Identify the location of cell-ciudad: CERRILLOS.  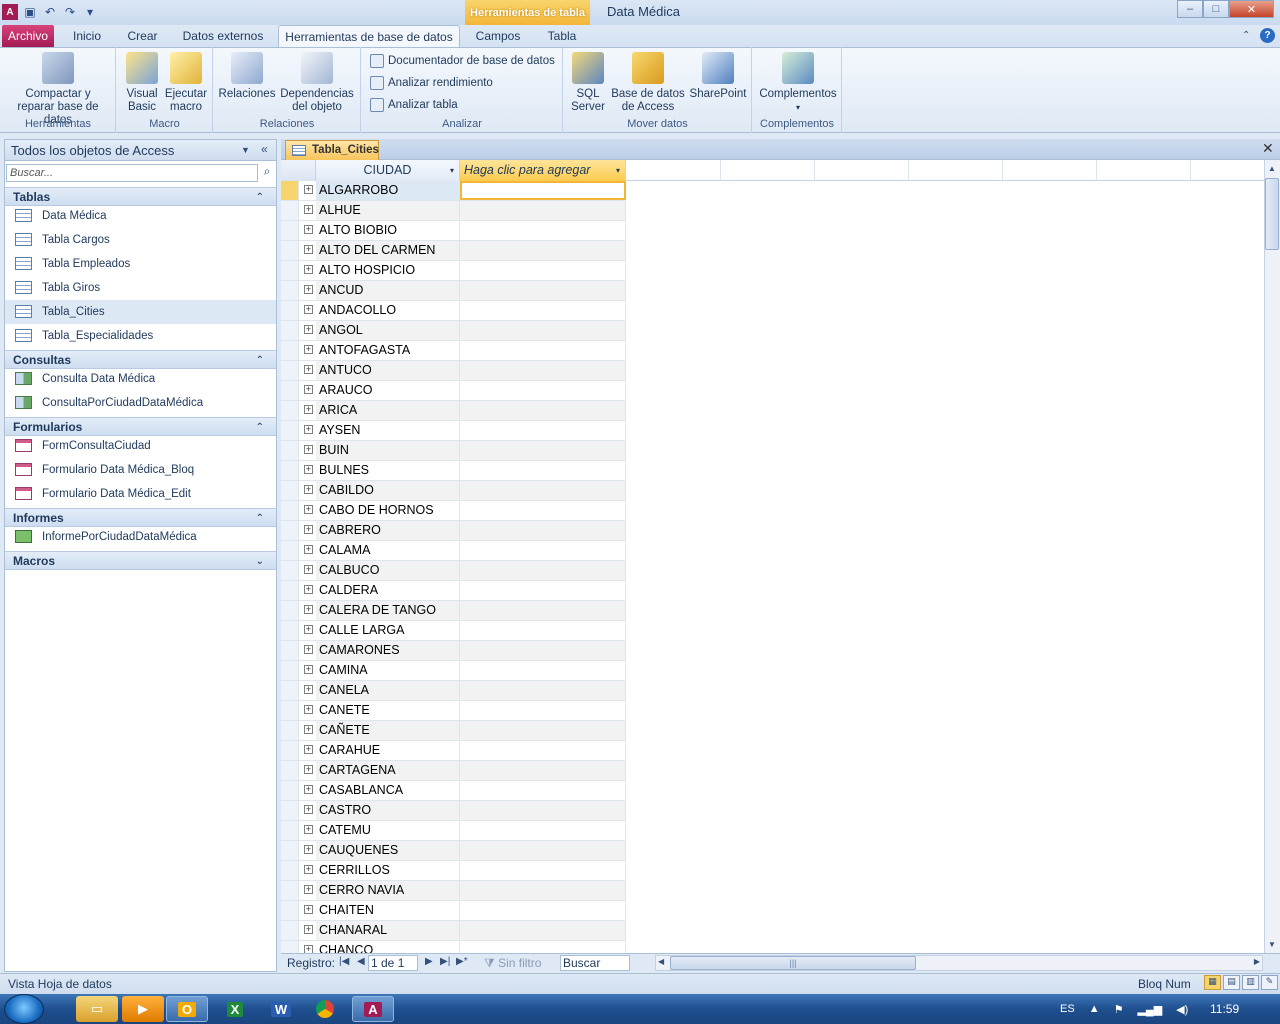
(388, 870).